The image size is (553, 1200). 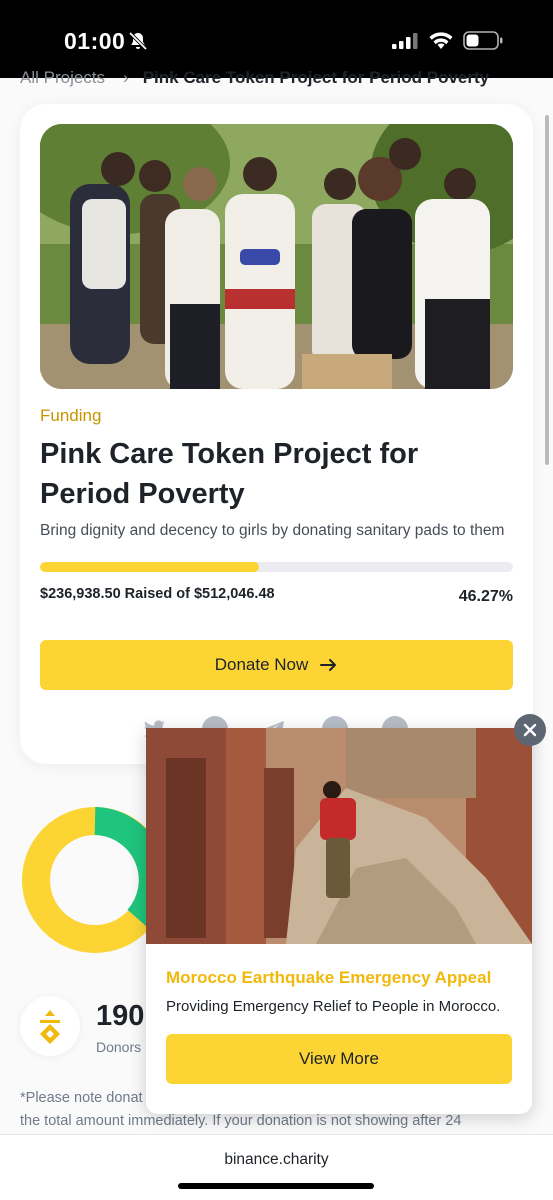 I want to click on status-bar: 01:00, so click(x=276, y=39).